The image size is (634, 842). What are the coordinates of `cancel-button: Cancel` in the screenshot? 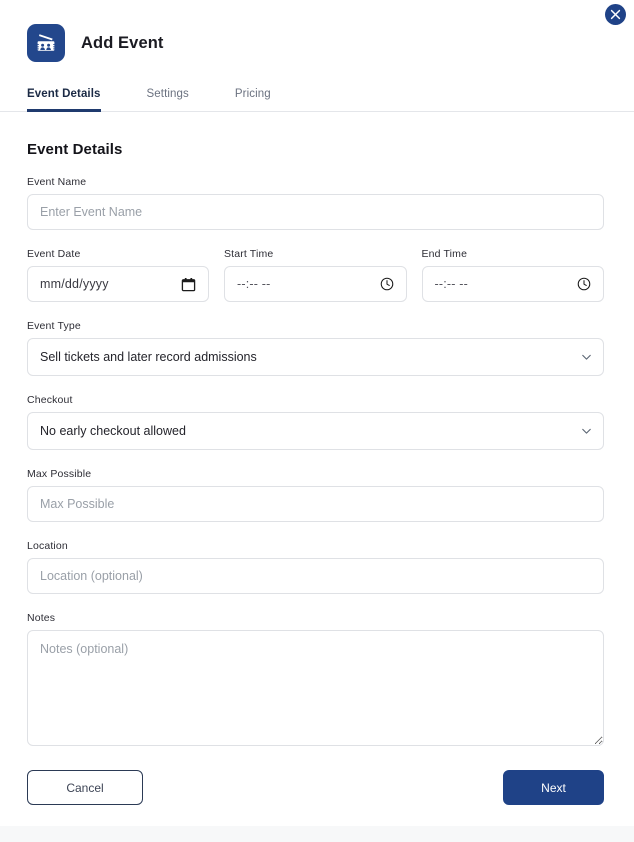 It's located at (85, 787).